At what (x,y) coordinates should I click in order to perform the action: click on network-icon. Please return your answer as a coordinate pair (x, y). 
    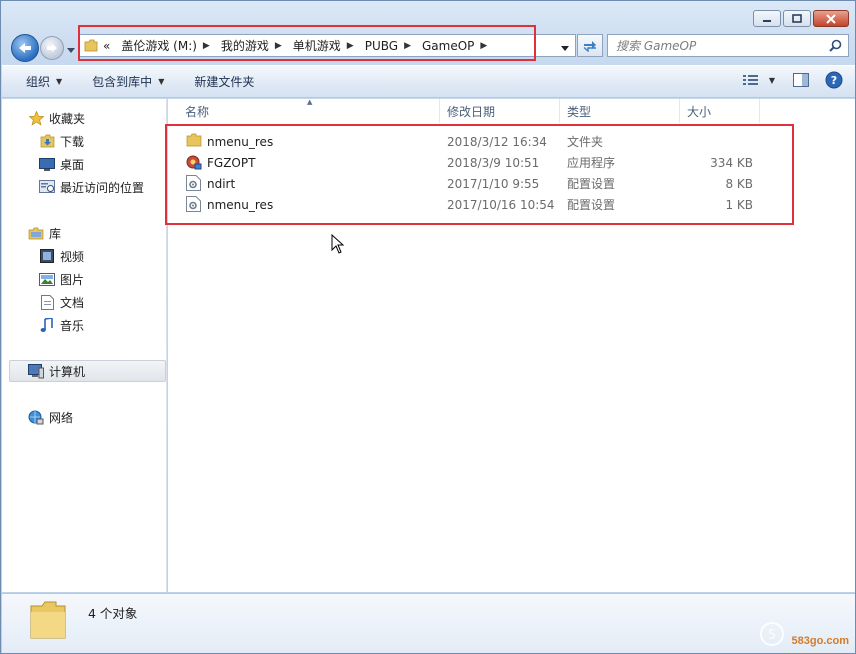
    Looking at the image, I should click on (36, 417).